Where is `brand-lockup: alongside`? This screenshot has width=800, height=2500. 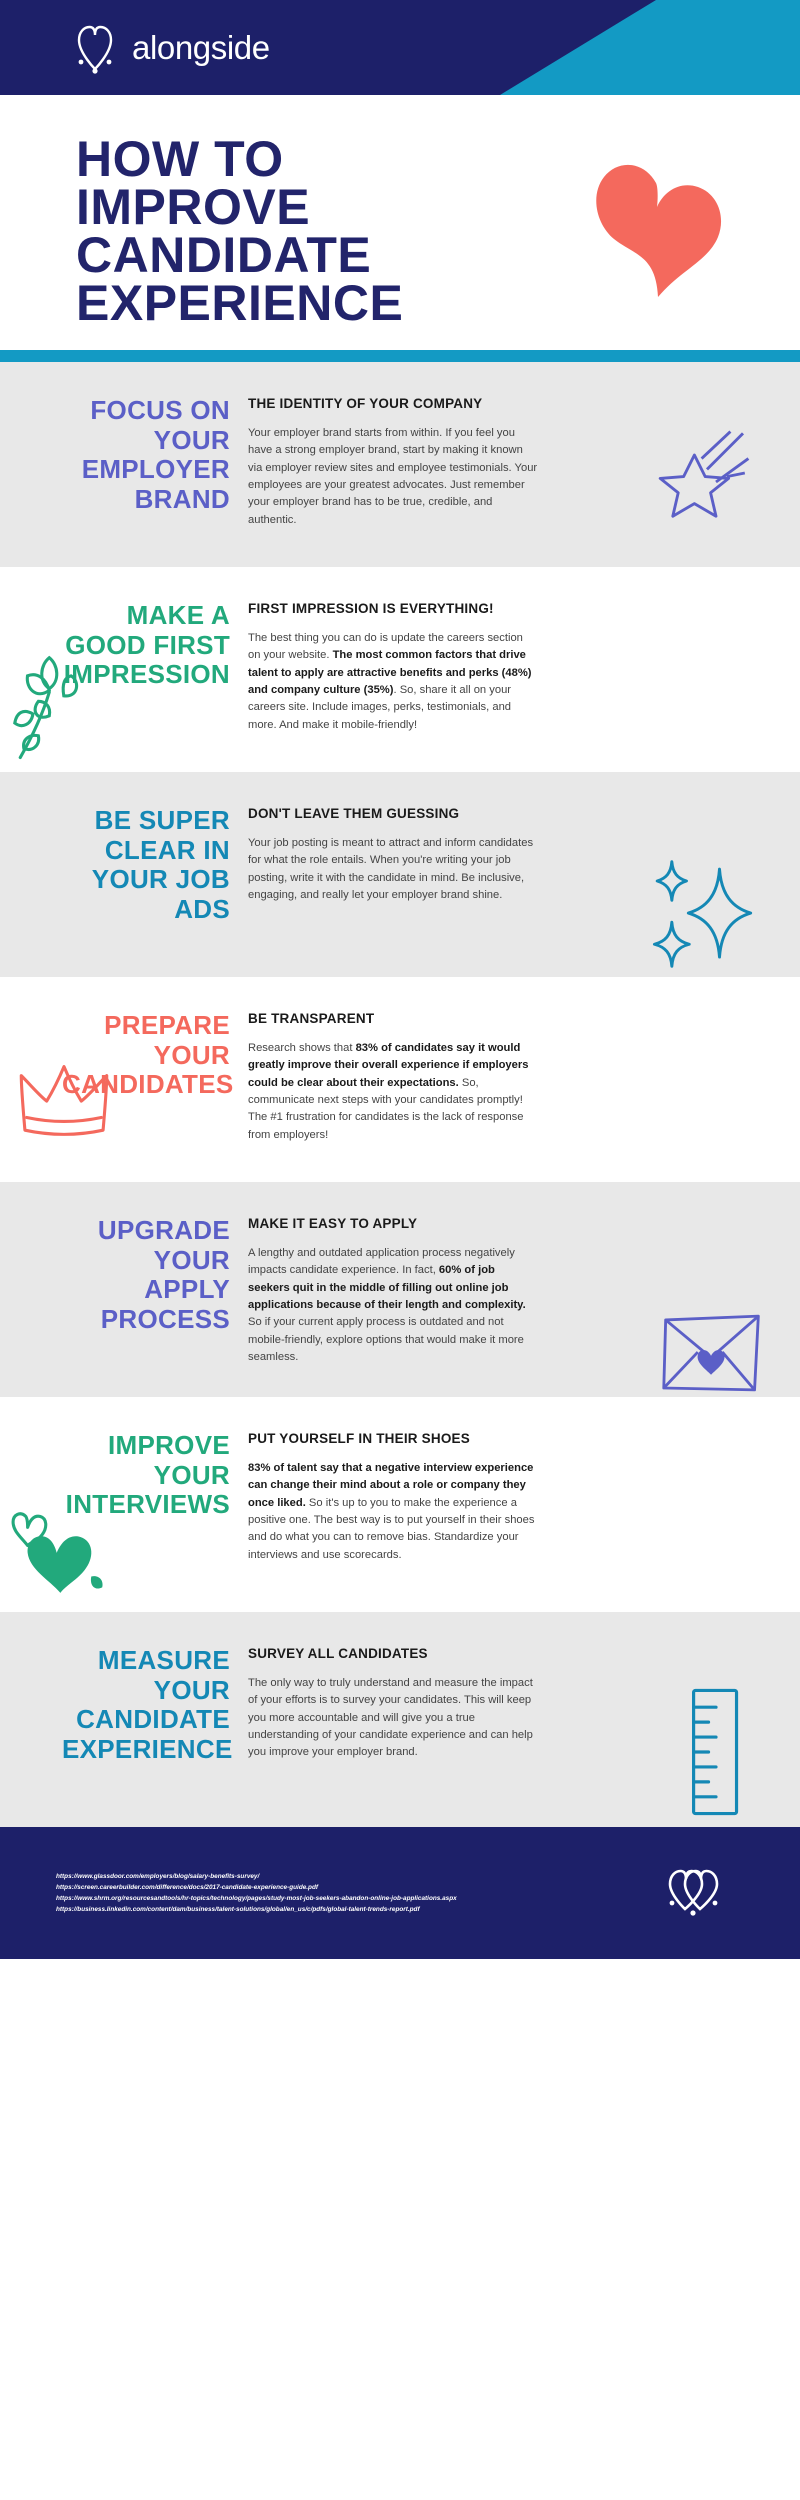 brand-lockup: alongside is located at coordinates (400, 47).